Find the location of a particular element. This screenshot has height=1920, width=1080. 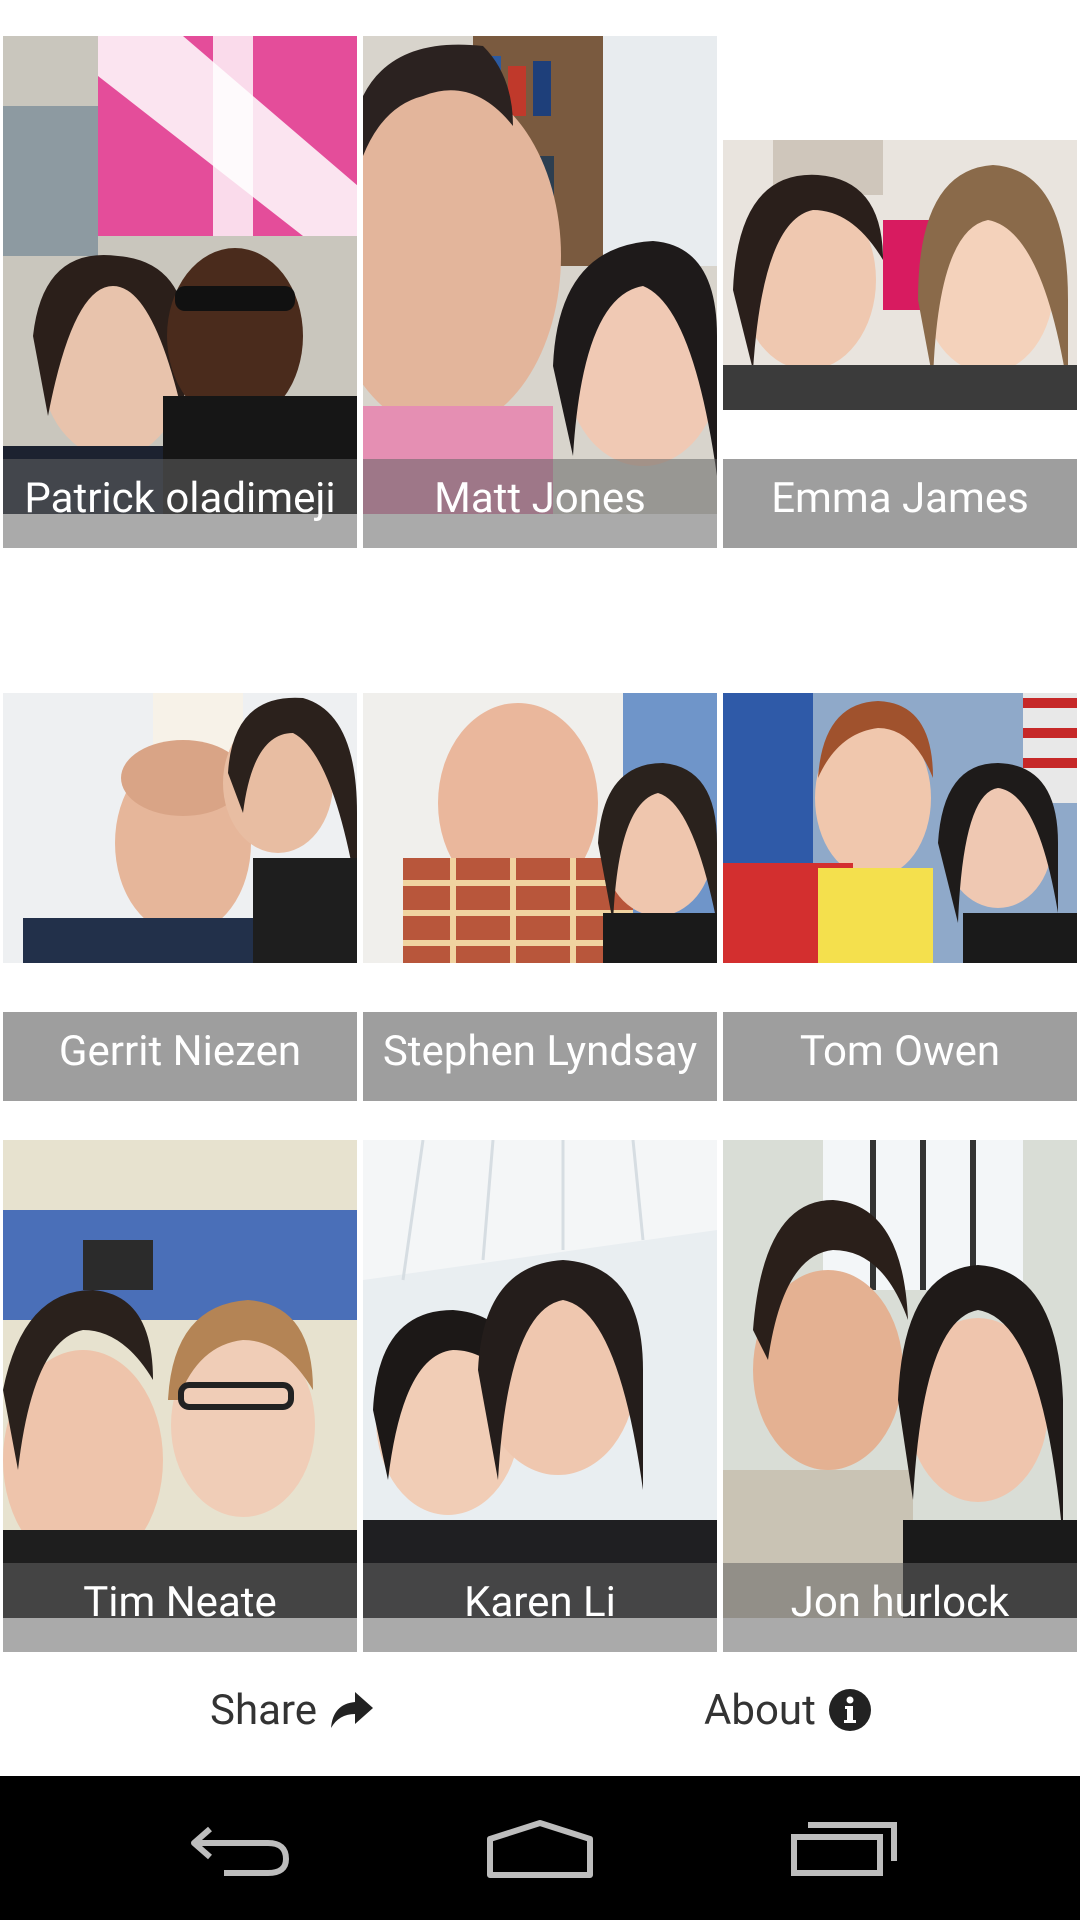

contact-name-bar: Tom Owen is located at coordinates (900, 1056).